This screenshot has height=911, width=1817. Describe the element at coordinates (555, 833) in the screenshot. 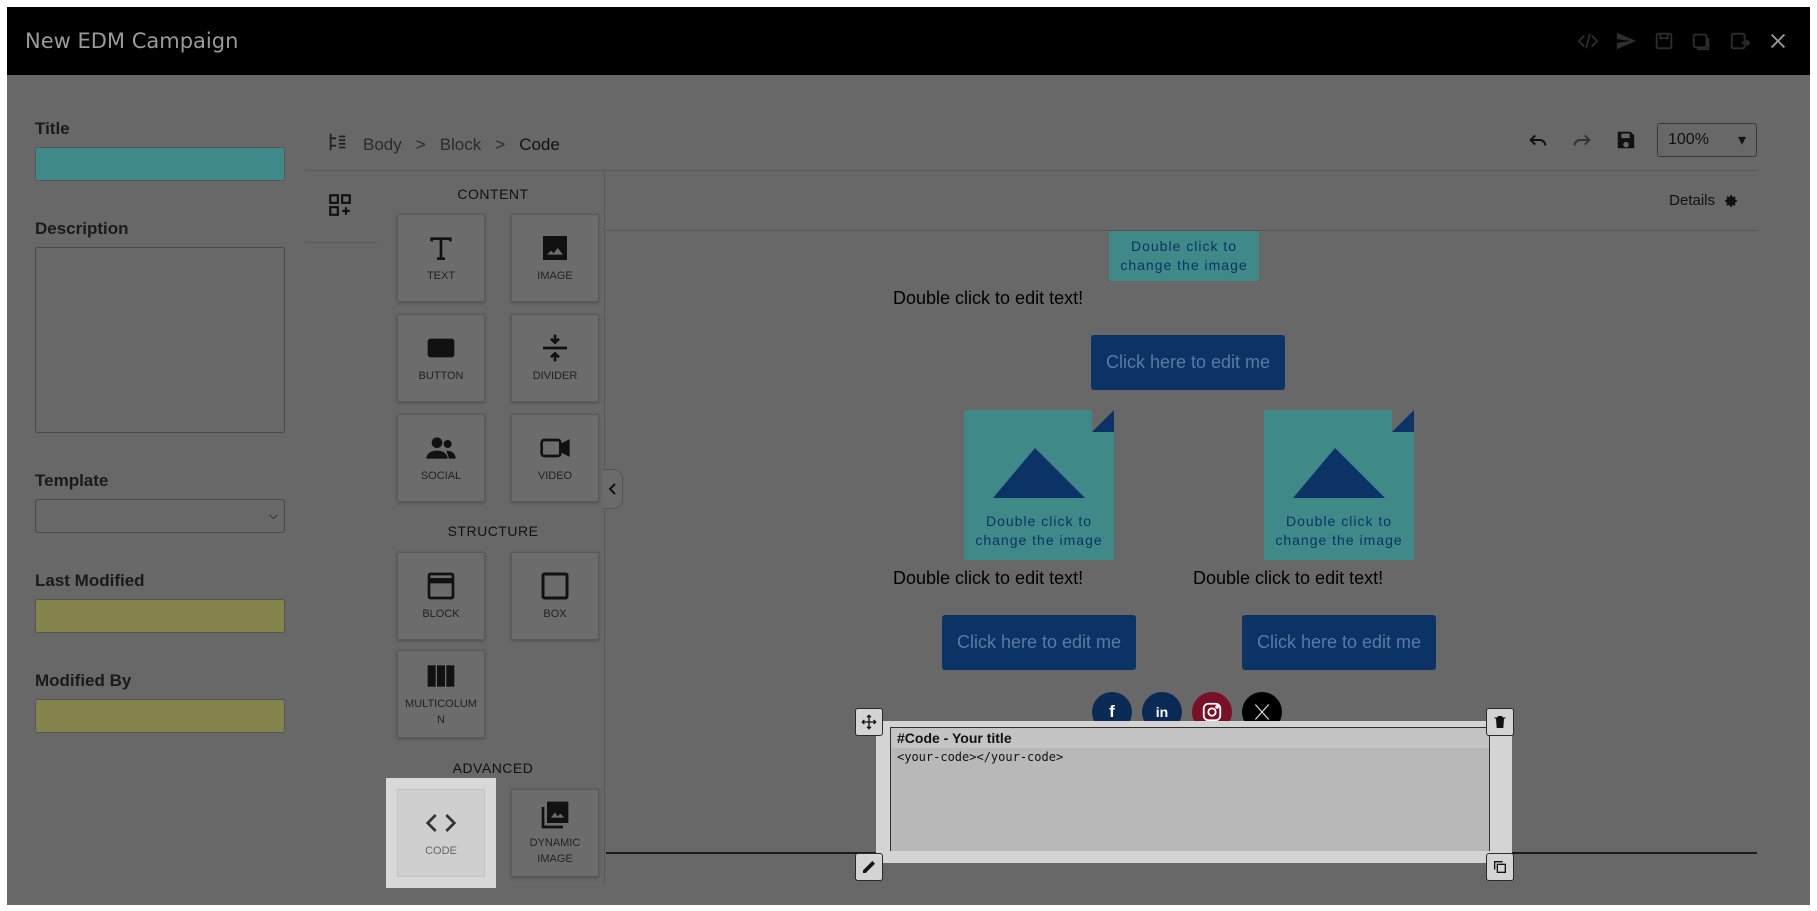

I see `block-dynamic-image: DYNAMIC IMAGE` at that location.